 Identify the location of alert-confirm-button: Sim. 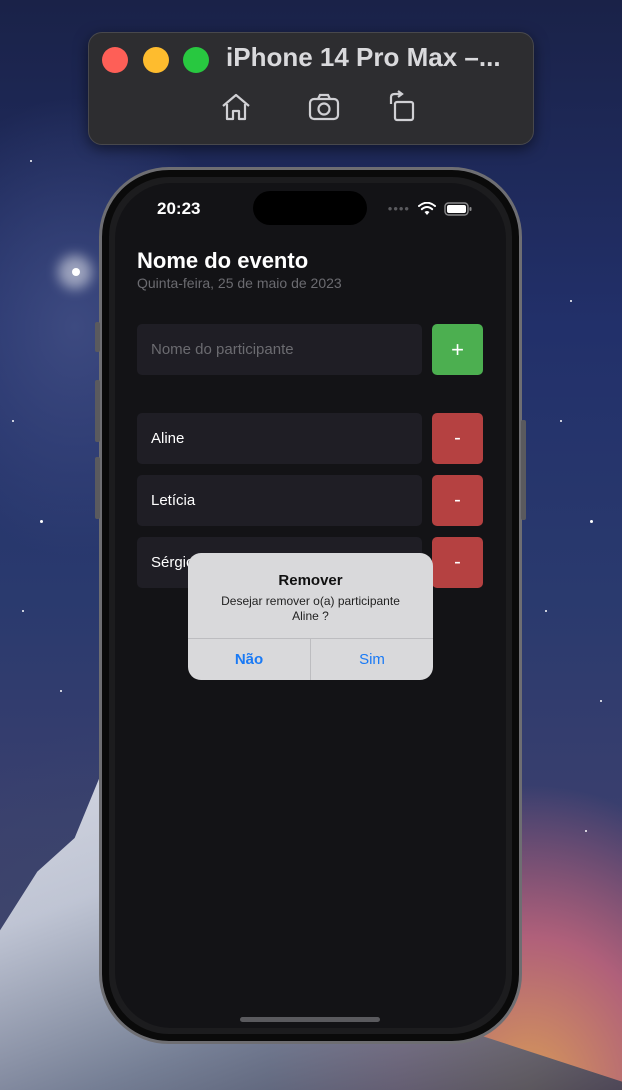
(372, 659).